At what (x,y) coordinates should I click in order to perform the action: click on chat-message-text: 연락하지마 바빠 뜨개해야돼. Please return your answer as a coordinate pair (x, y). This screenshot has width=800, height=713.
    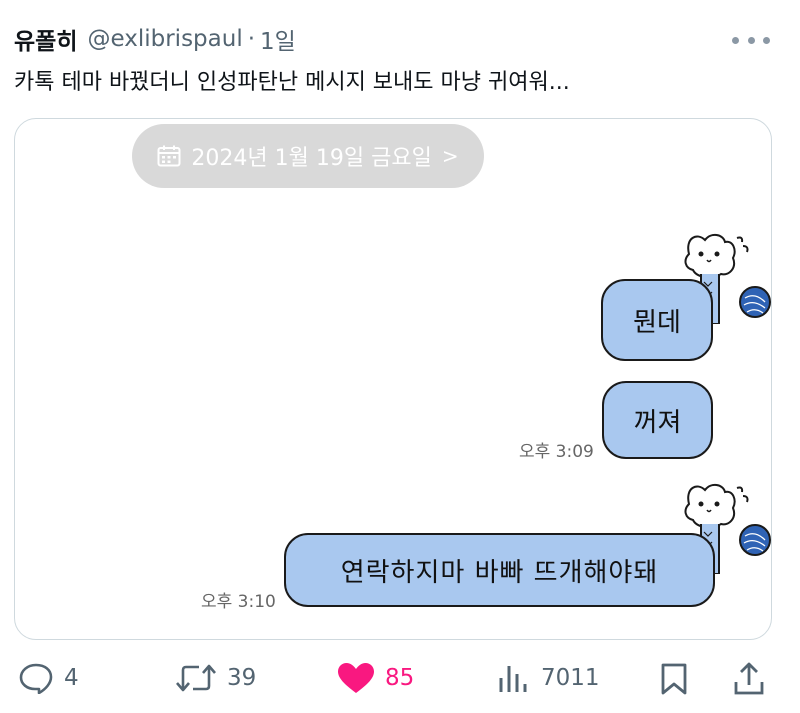
    Looking at the image, I should click on (499, 572).